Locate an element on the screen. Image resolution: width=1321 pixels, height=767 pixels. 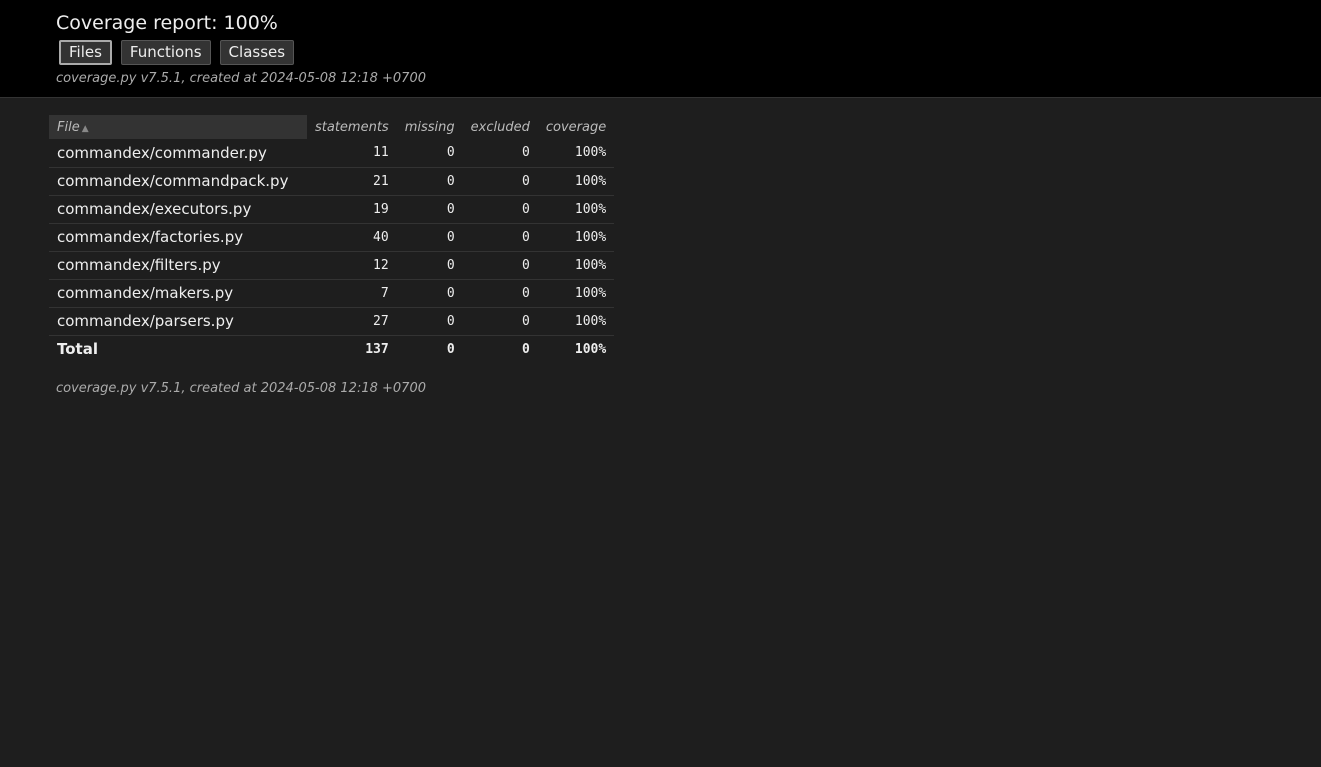
file-link: commandex/parsers.py is located at coordinates (145, 321).